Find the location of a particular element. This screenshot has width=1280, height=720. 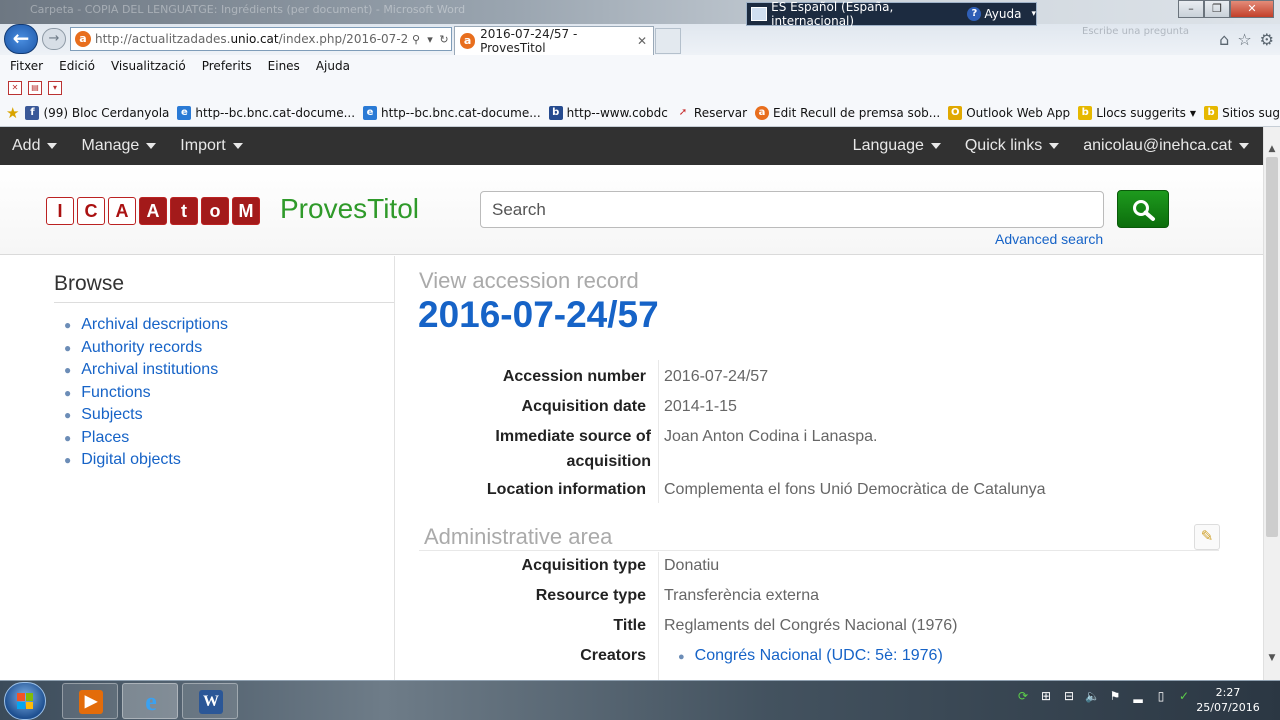

help-icon: ? is located at coordinates (974, 14).